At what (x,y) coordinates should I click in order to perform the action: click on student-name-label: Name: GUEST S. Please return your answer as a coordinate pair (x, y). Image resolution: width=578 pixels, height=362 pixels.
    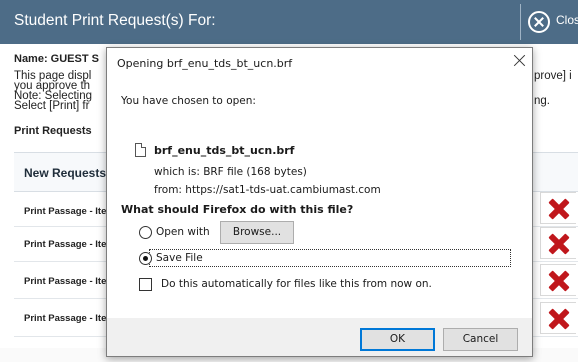
    Looking at the image, I should click on (56, 59).